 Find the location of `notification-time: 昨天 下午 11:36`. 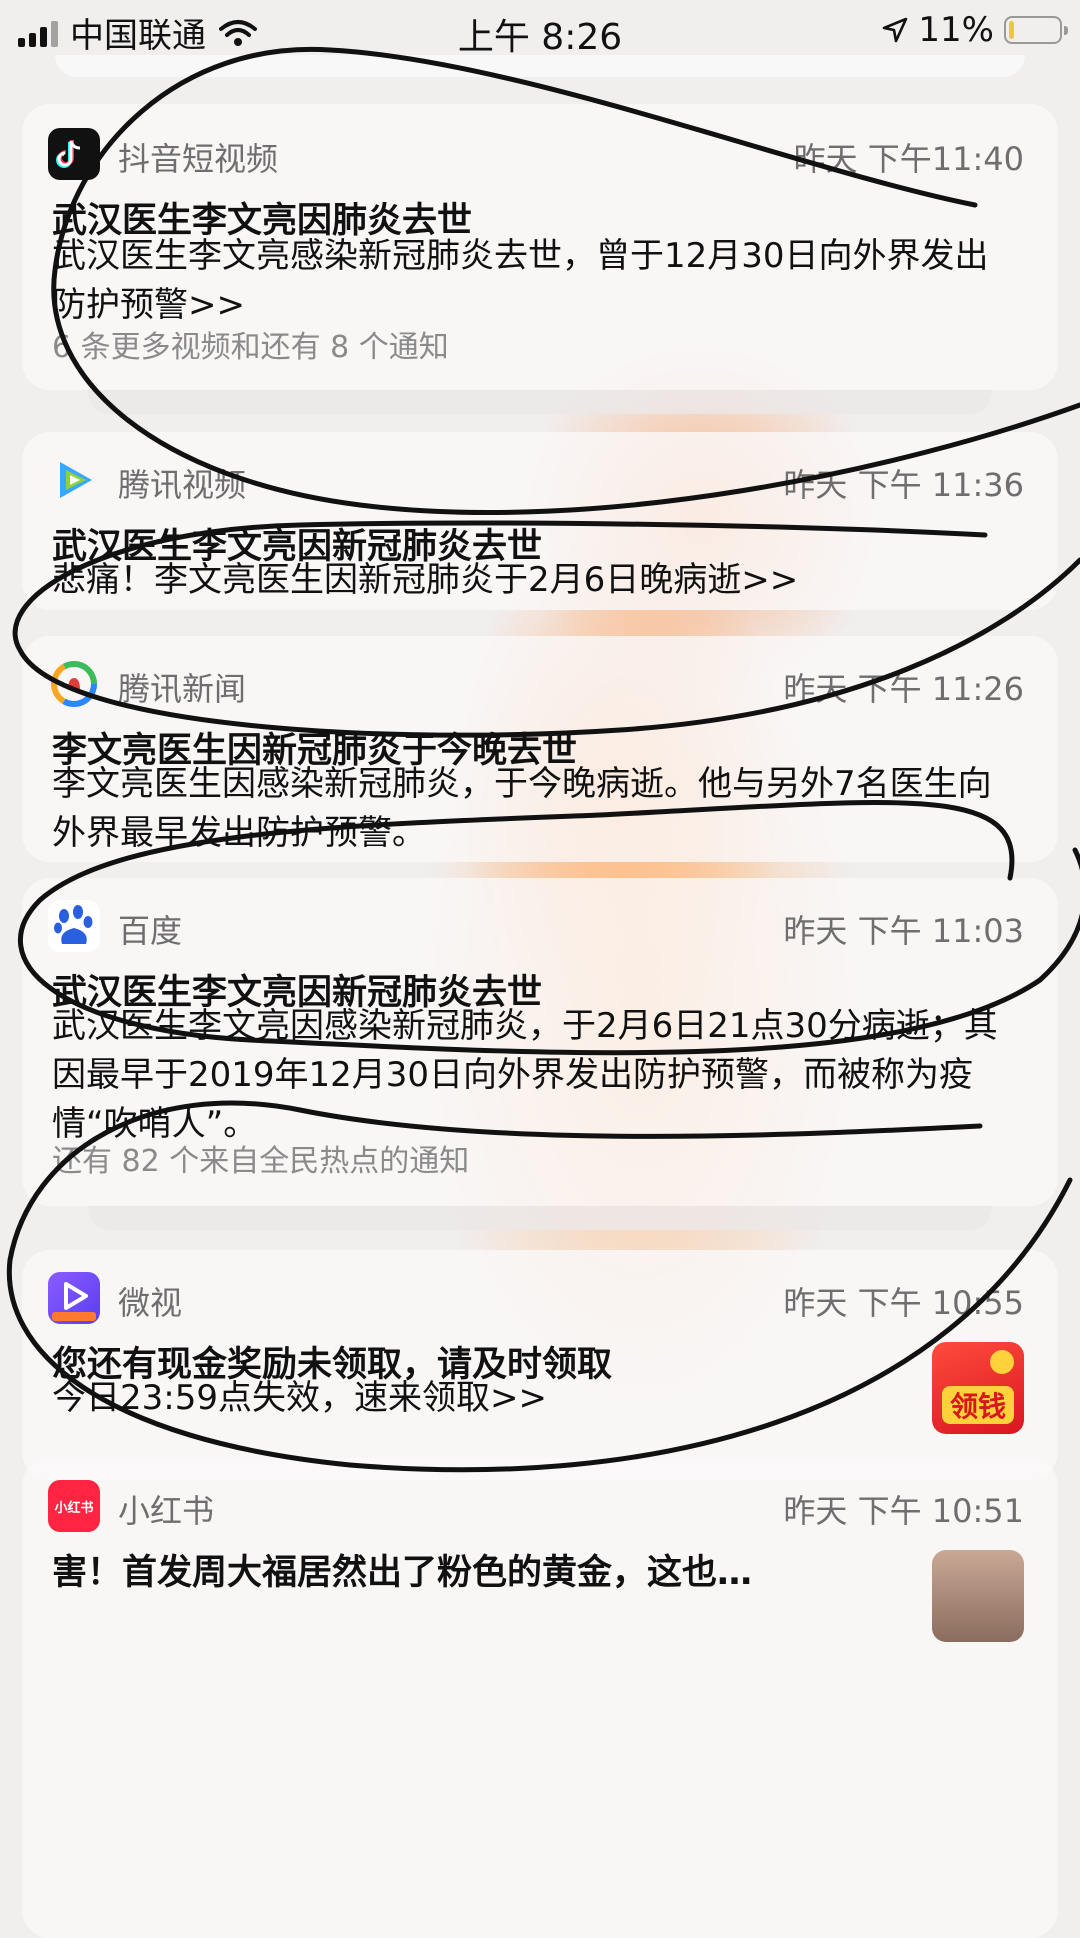

notification-time: 昨天 下午 11:36 is located at coordinates (903, 485).